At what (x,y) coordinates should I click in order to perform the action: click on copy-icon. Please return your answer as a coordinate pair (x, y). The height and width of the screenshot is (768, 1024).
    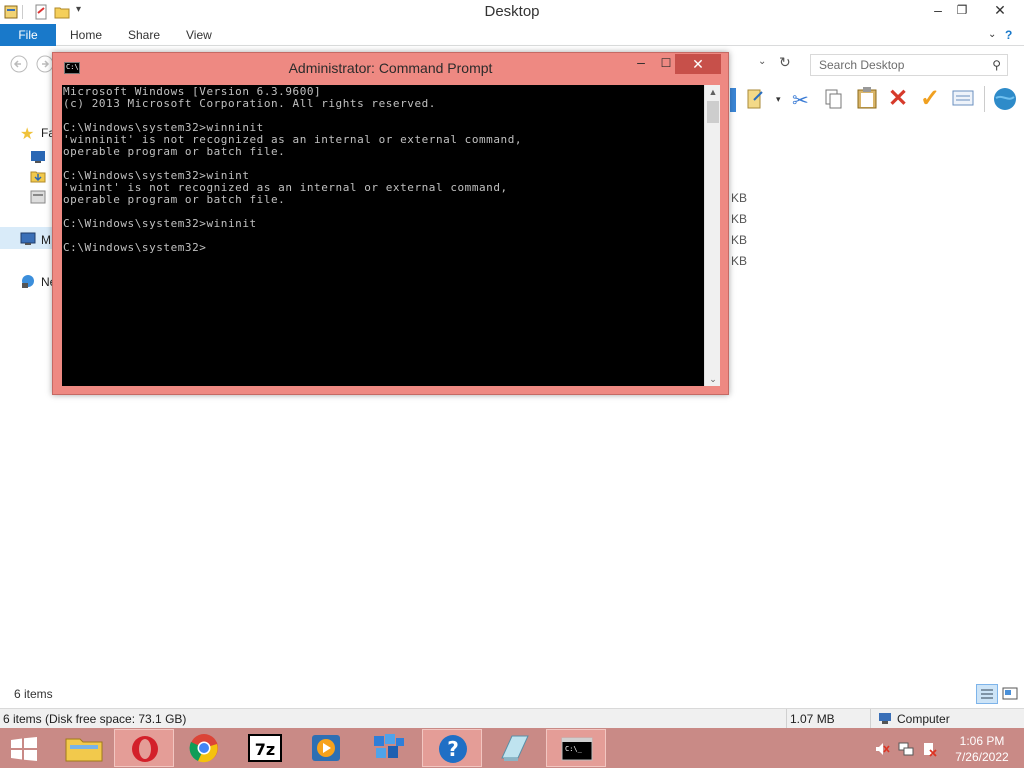
    Looking at the image, I should click on (834, 99).